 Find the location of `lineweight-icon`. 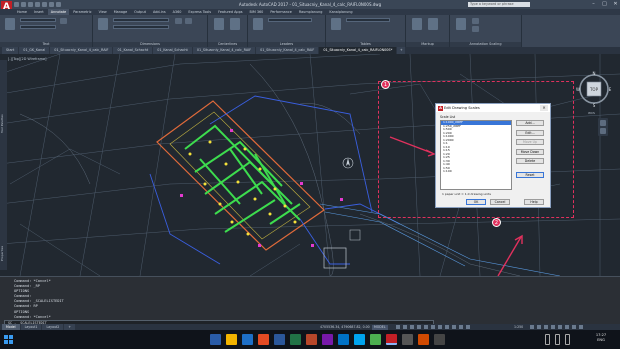

lineweight-icon is located at coordinates (440, 327).